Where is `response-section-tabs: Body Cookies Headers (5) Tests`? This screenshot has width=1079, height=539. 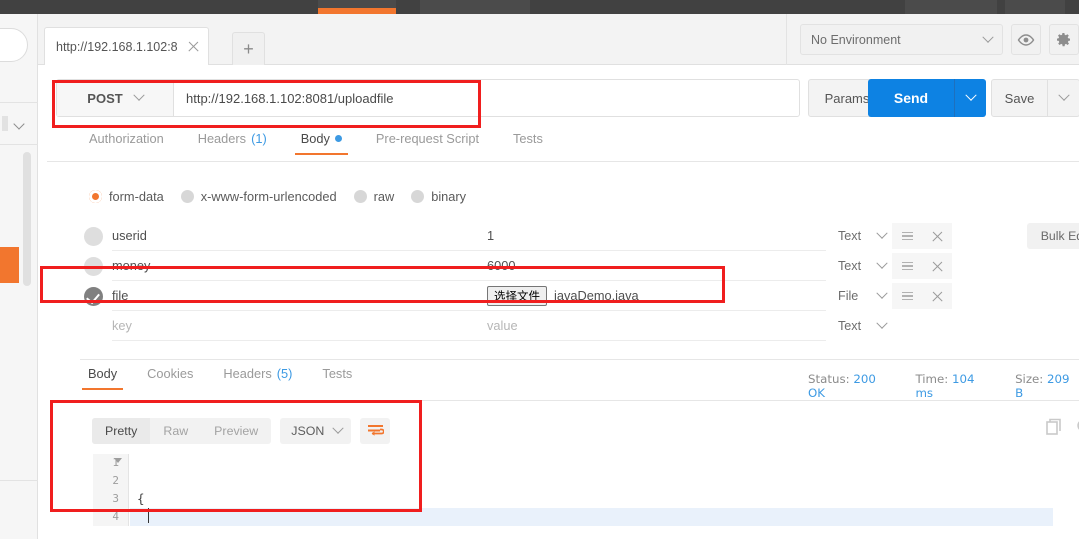 response-section-tabs: Body Cookies Headers (5) Tests is located at coordinates (340, 383).